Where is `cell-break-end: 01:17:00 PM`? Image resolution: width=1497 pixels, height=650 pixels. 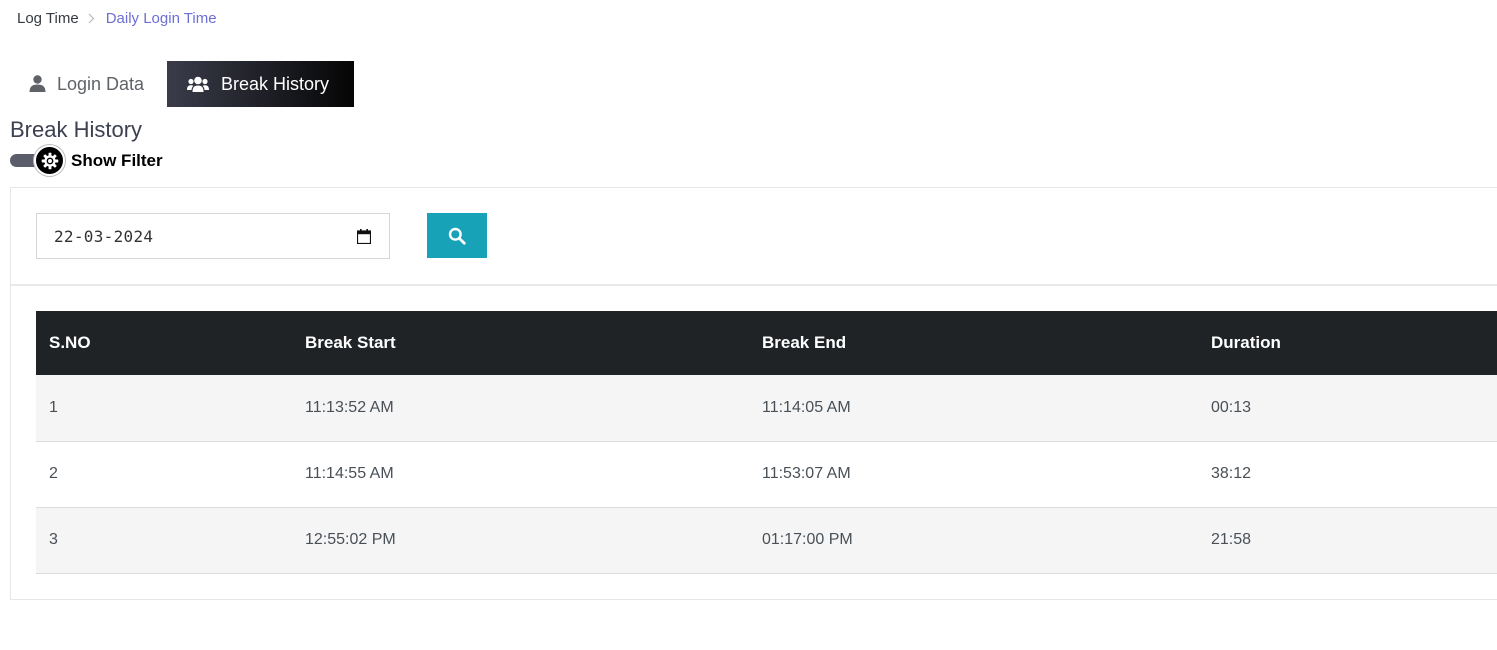
cell-break-end: 01:17:00 PM is located at coordinates (807, 539).